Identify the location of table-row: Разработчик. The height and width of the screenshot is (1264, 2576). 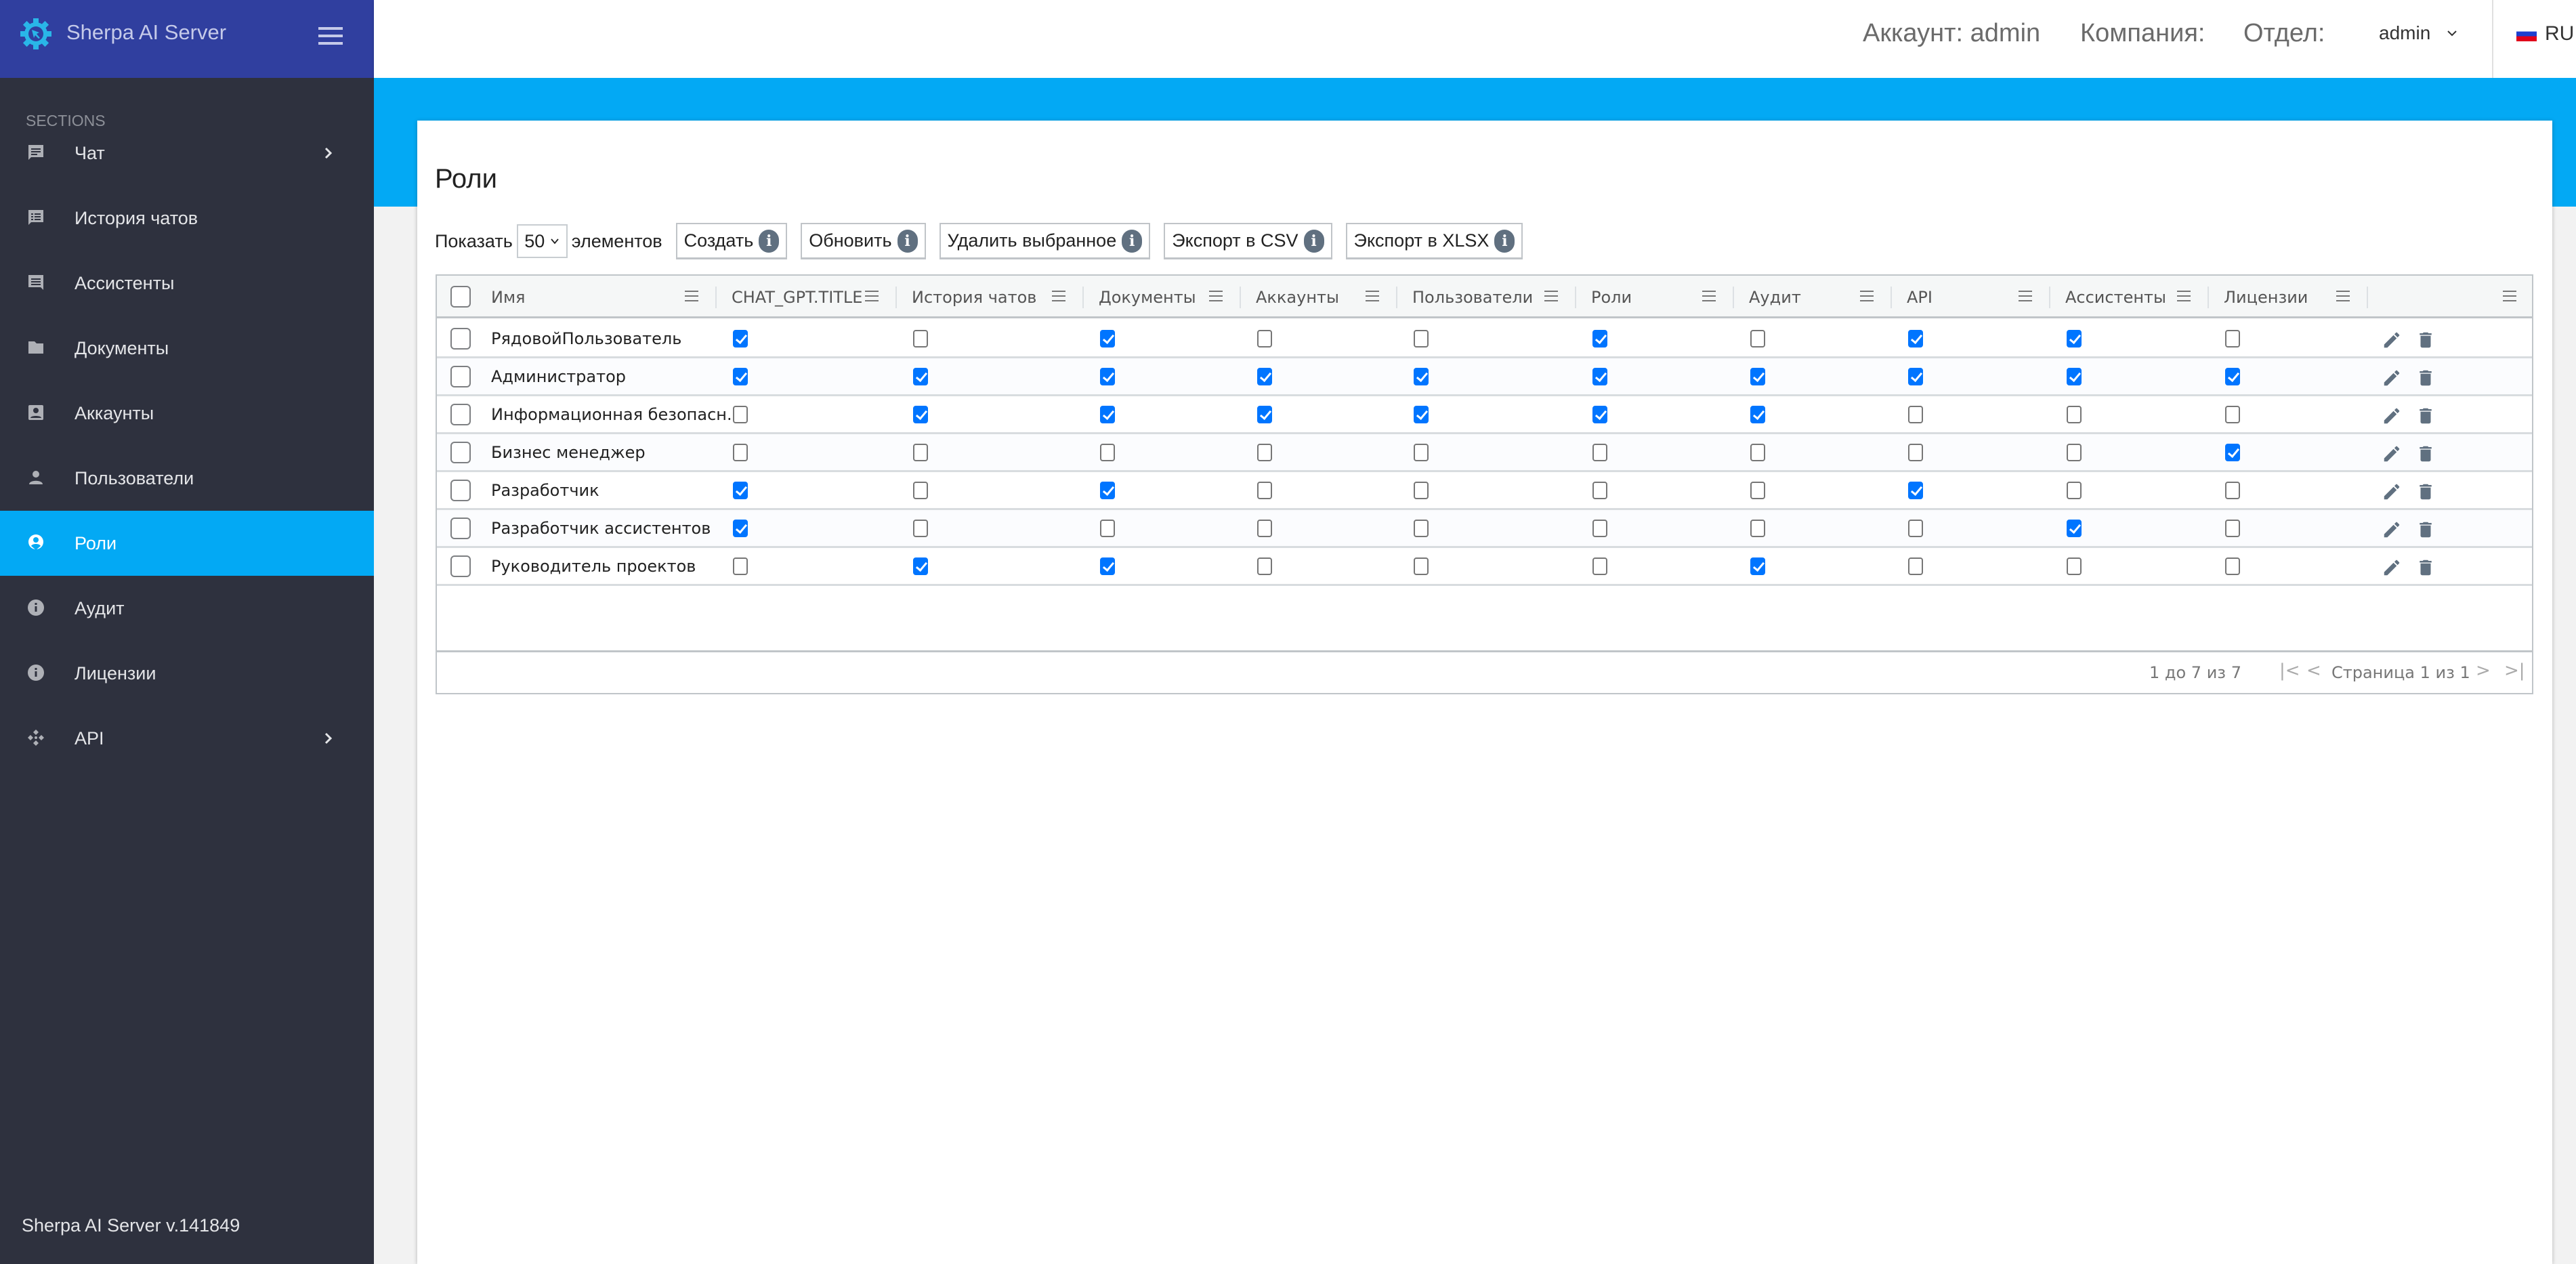
(1484, 491).